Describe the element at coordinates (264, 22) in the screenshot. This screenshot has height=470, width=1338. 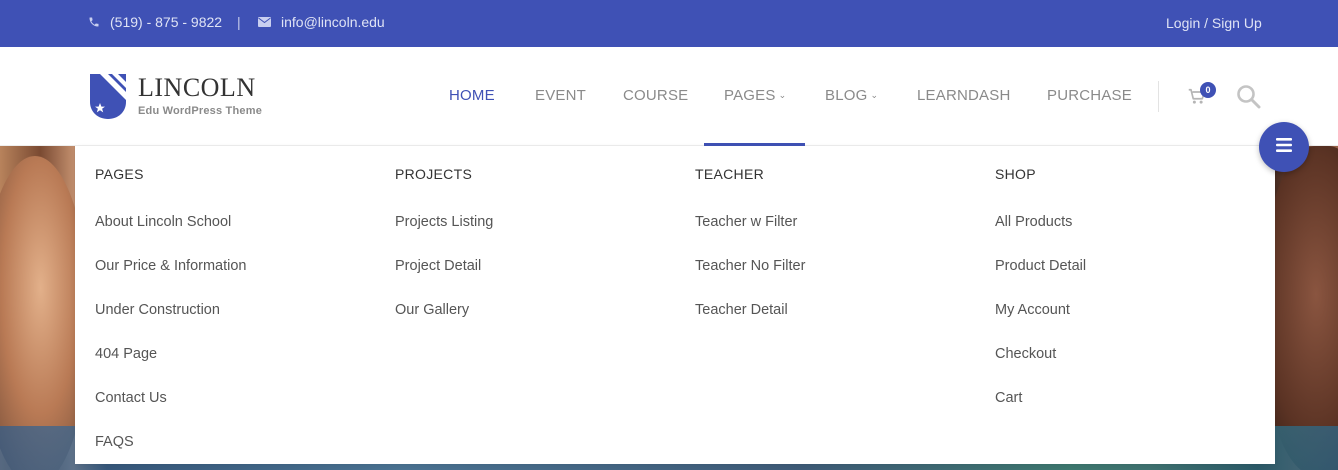
I see `mail-icon` at that location.